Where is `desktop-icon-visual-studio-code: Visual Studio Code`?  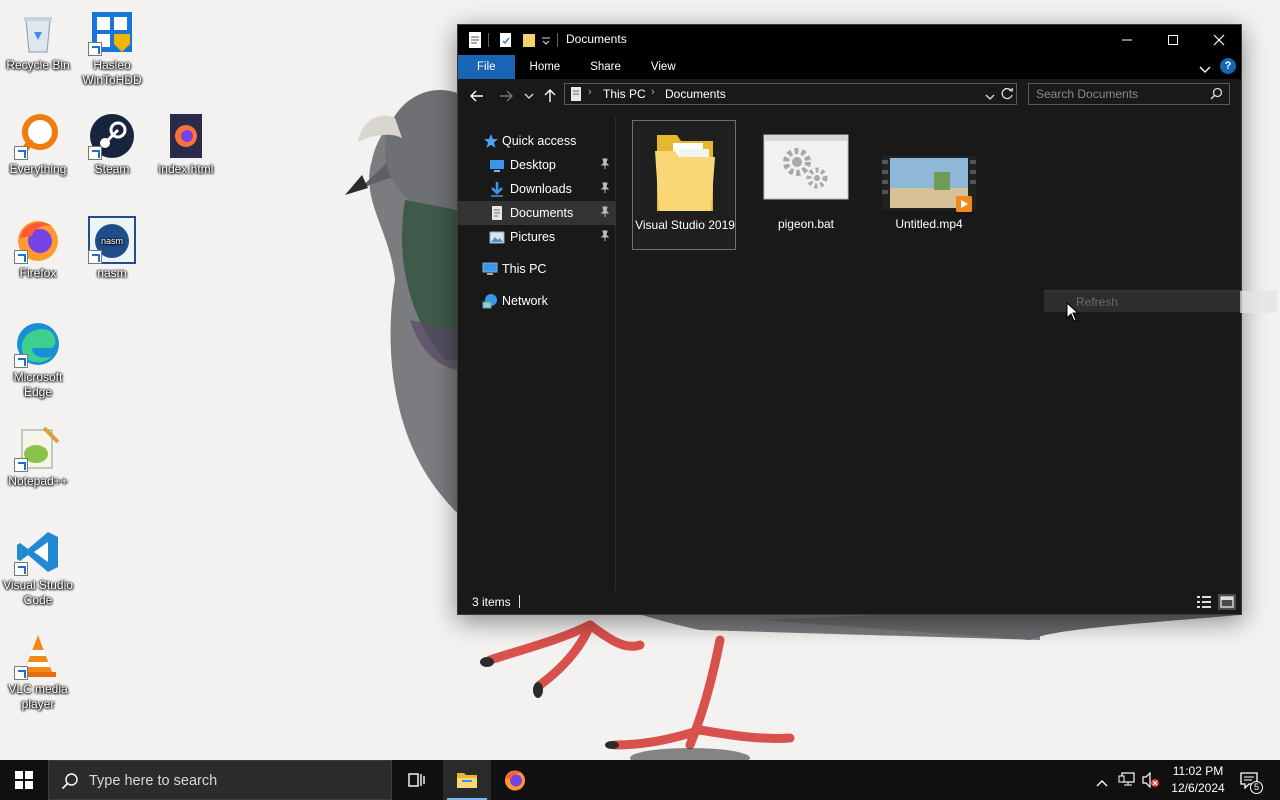 desktop-icon-visual-studio-code: Visual Studio Code is located at coordinates (38, 568).